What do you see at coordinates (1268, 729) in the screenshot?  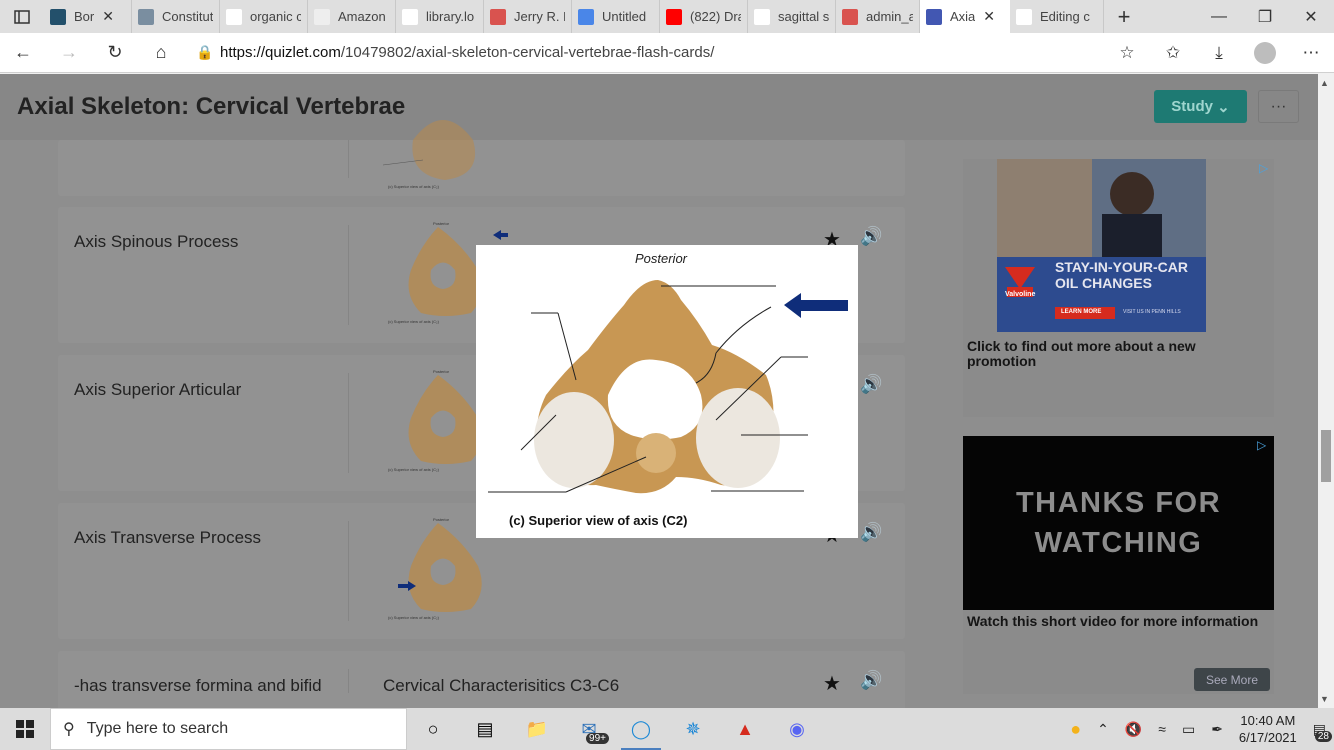 I see `clock: 10:40 AM 6/17/2021` at bounding box center [1268, 729].